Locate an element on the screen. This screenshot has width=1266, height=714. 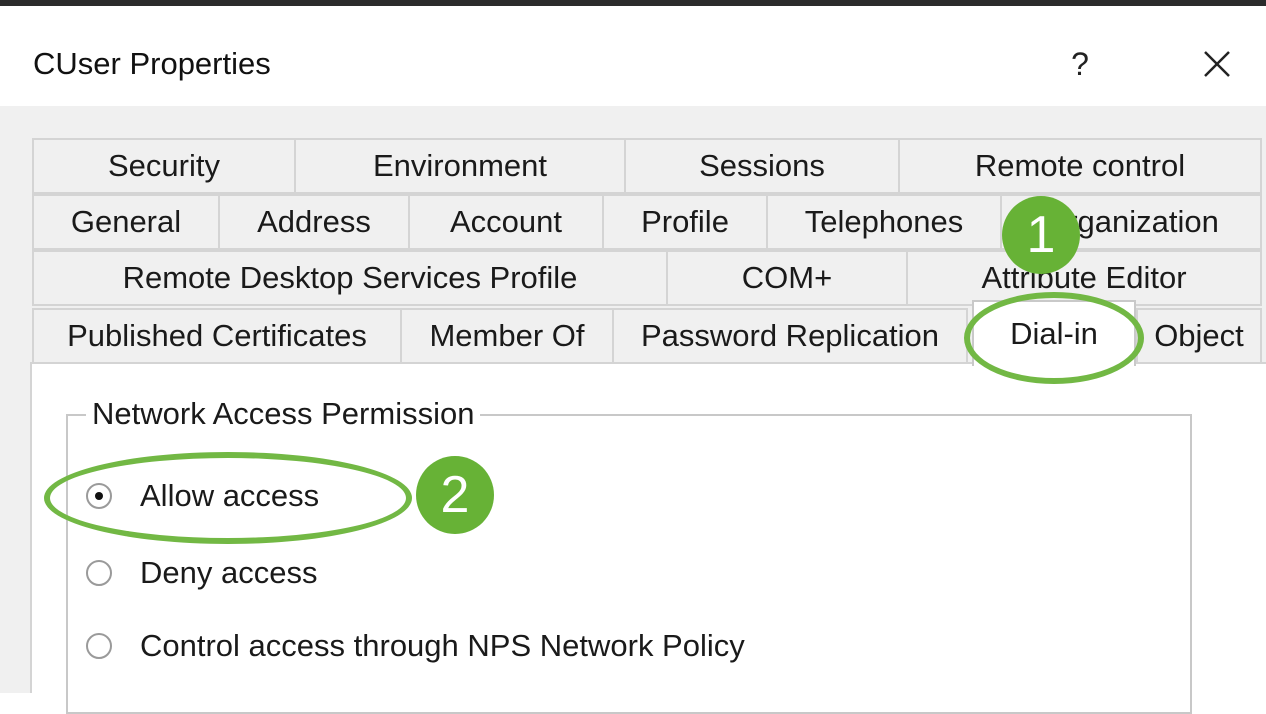
help-button: ? is located at coordinates (1080, 64).